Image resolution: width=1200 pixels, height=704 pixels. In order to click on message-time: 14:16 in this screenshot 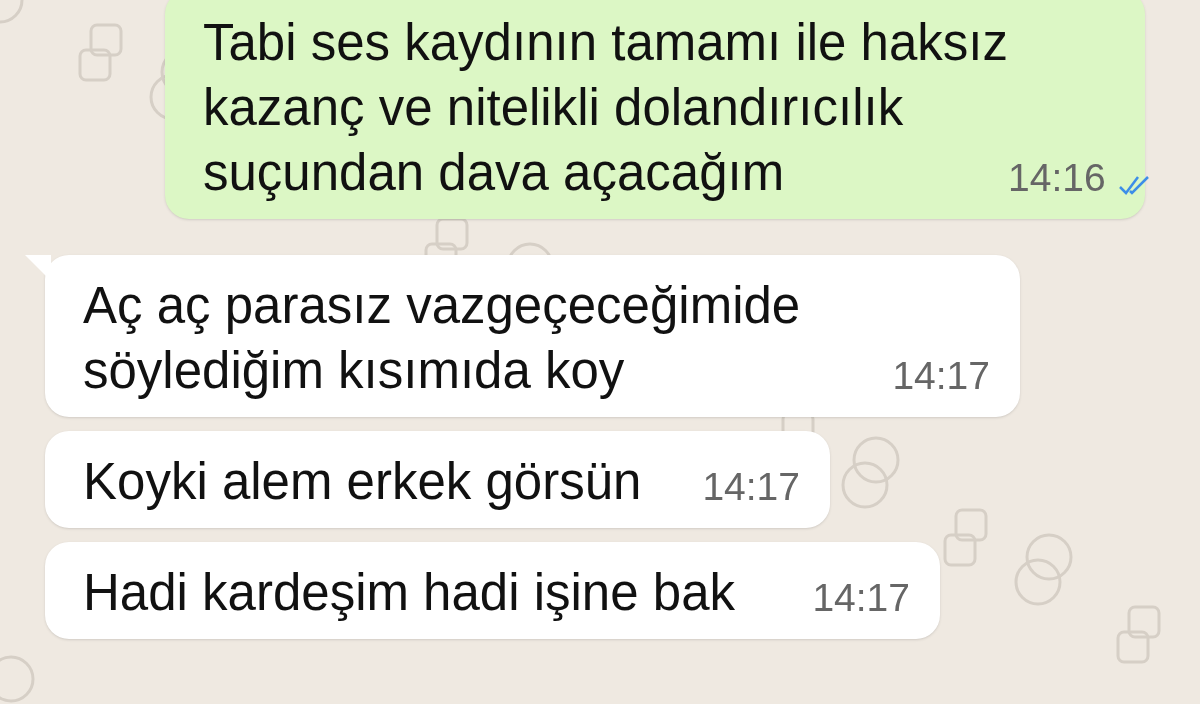, I will do `click(1057, 177)`.